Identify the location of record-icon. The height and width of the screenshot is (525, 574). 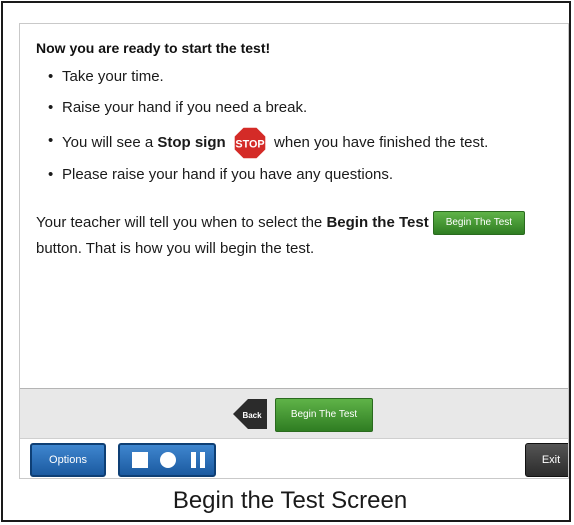
(168, 460).